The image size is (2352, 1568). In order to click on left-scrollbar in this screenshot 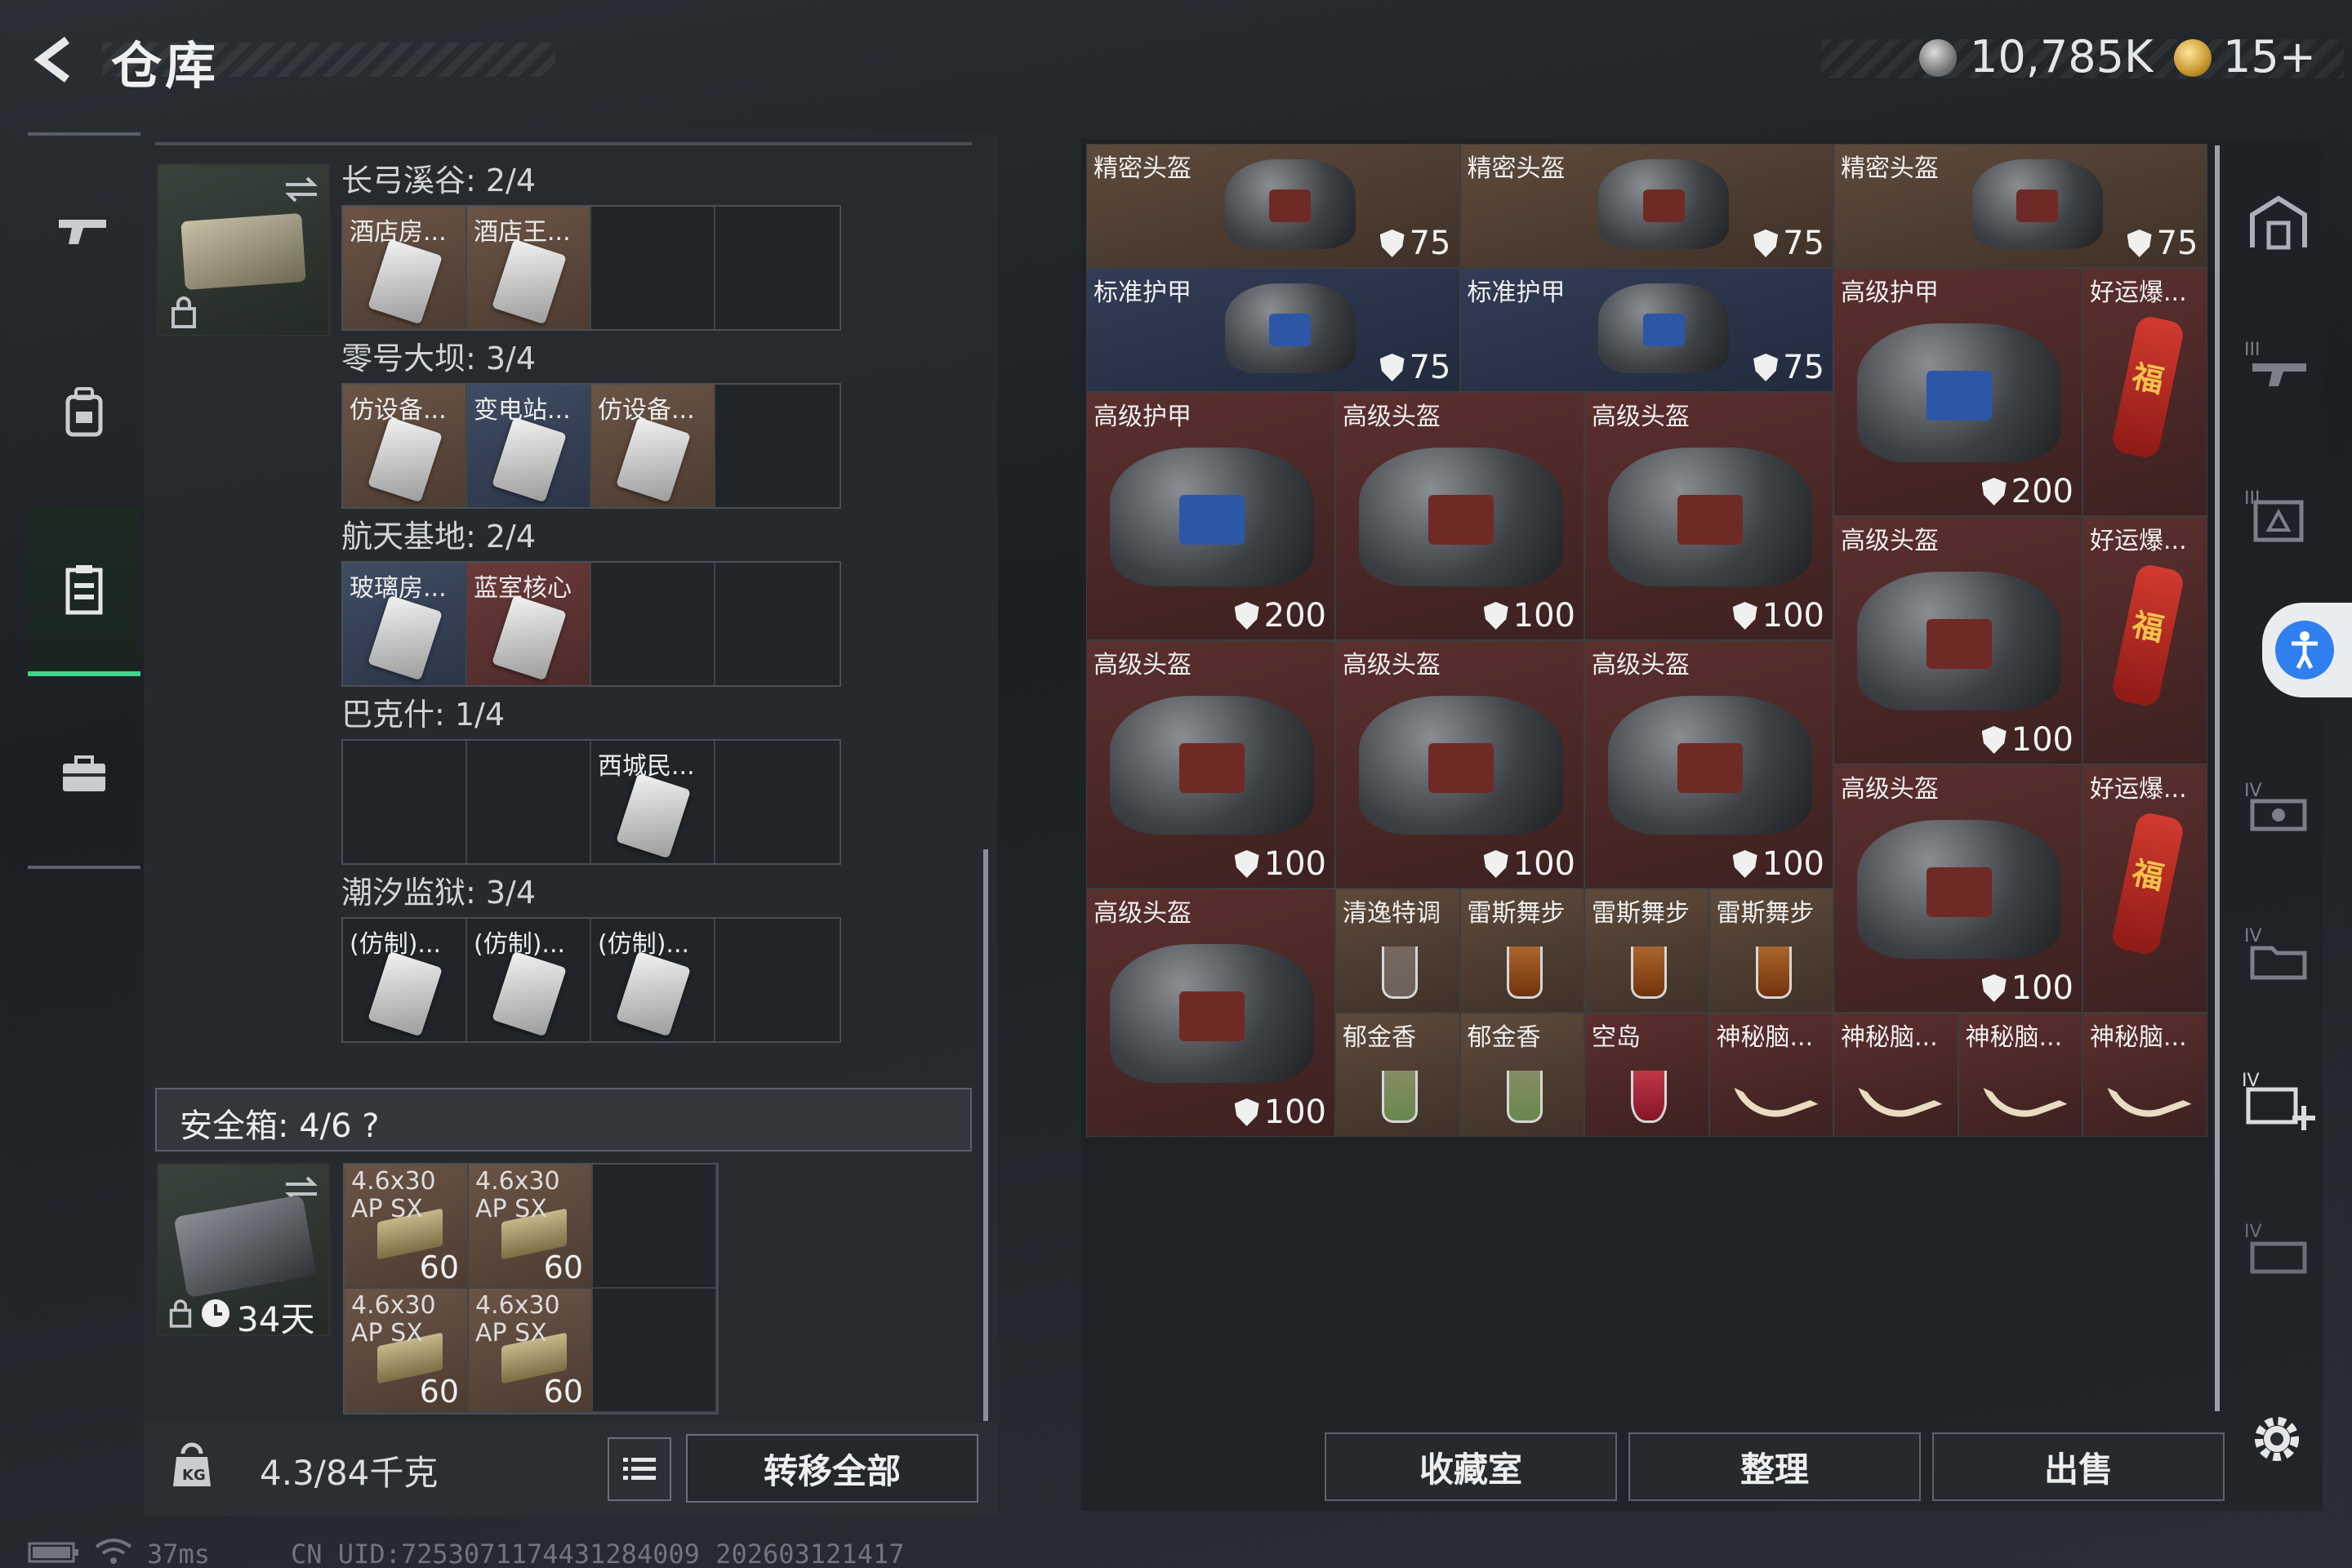, I will do `click(985, 1135)`.